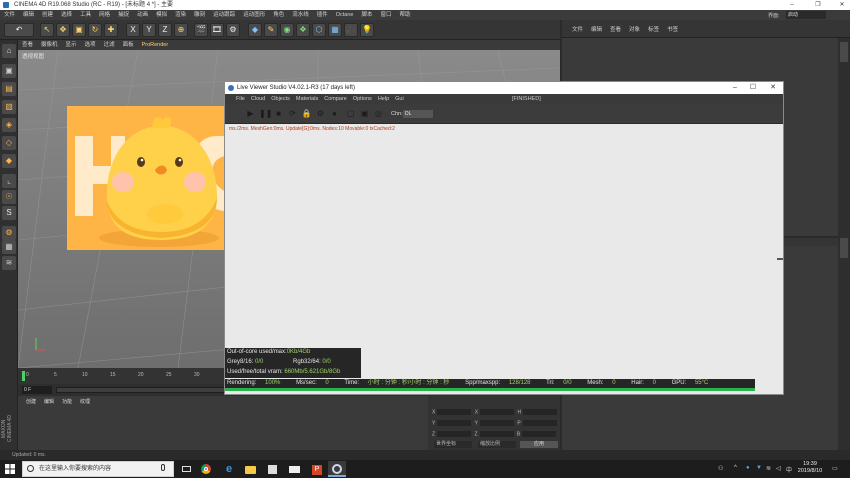 This screenshot has width=850, height=478. What do you see at coordinates (768, 468) in the screenshot?
I see `wifi-icon: ≋` at bounding box center [768, 468].